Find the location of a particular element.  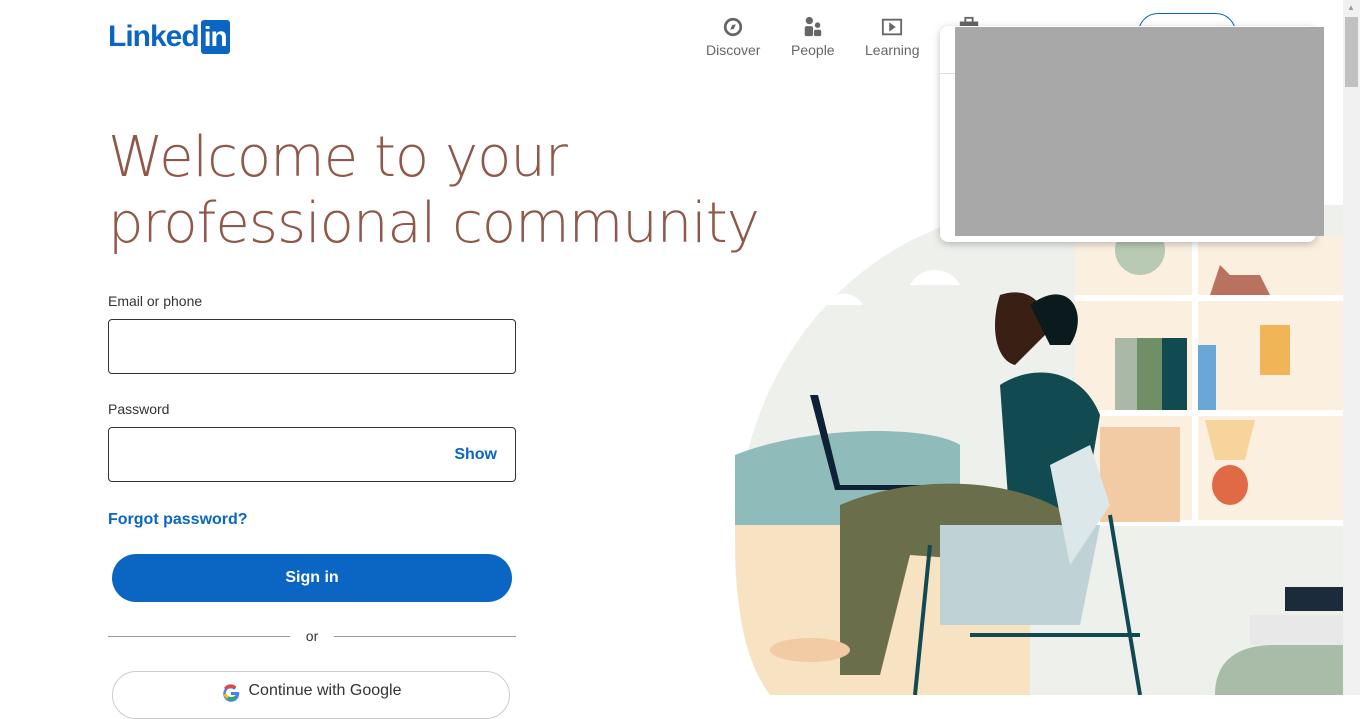

show-password-button: Show is located at coordinates (475, 455).